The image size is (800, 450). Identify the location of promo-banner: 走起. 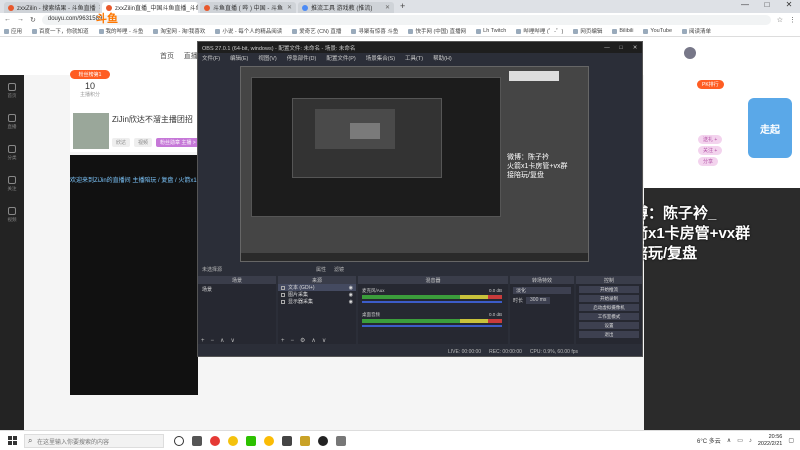
(770, 128).